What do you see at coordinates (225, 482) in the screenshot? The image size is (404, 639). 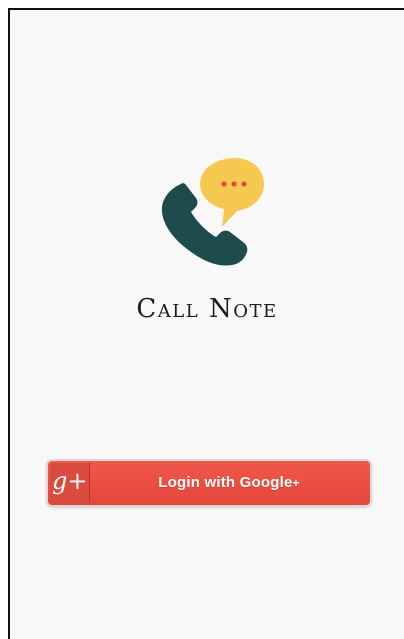 I see `login-label-text: Login with Google` at bounding box center [225, 482].